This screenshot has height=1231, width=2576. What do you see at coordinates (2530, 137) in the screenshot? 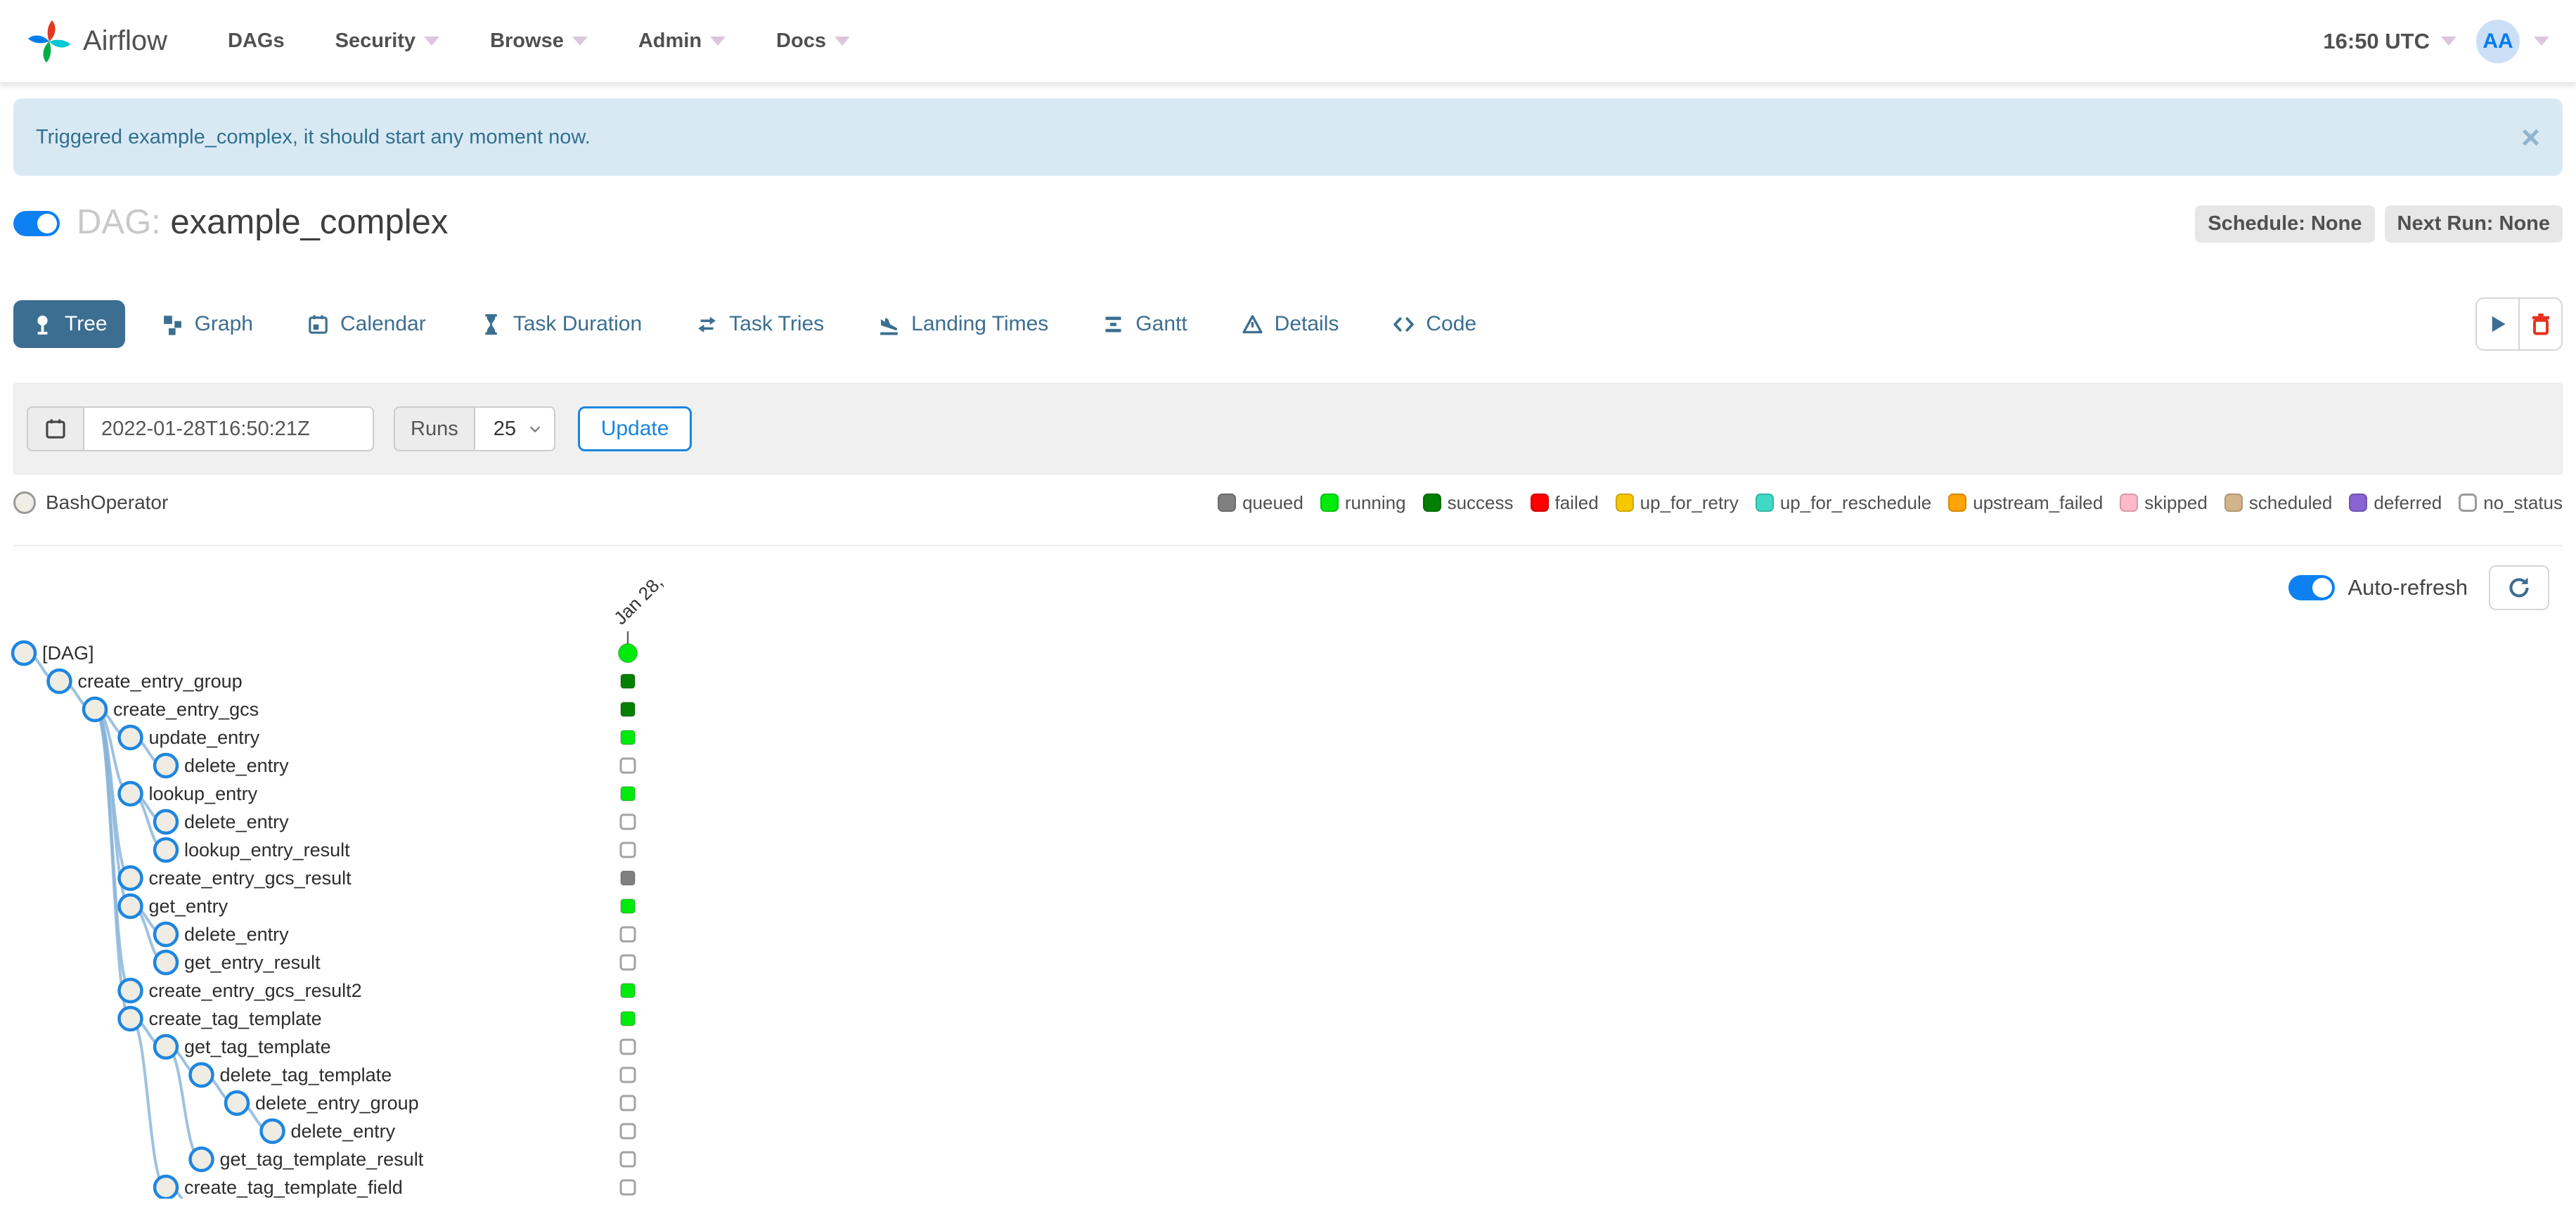
I see `close-icon: ×` at bounding box center [2530, 137].